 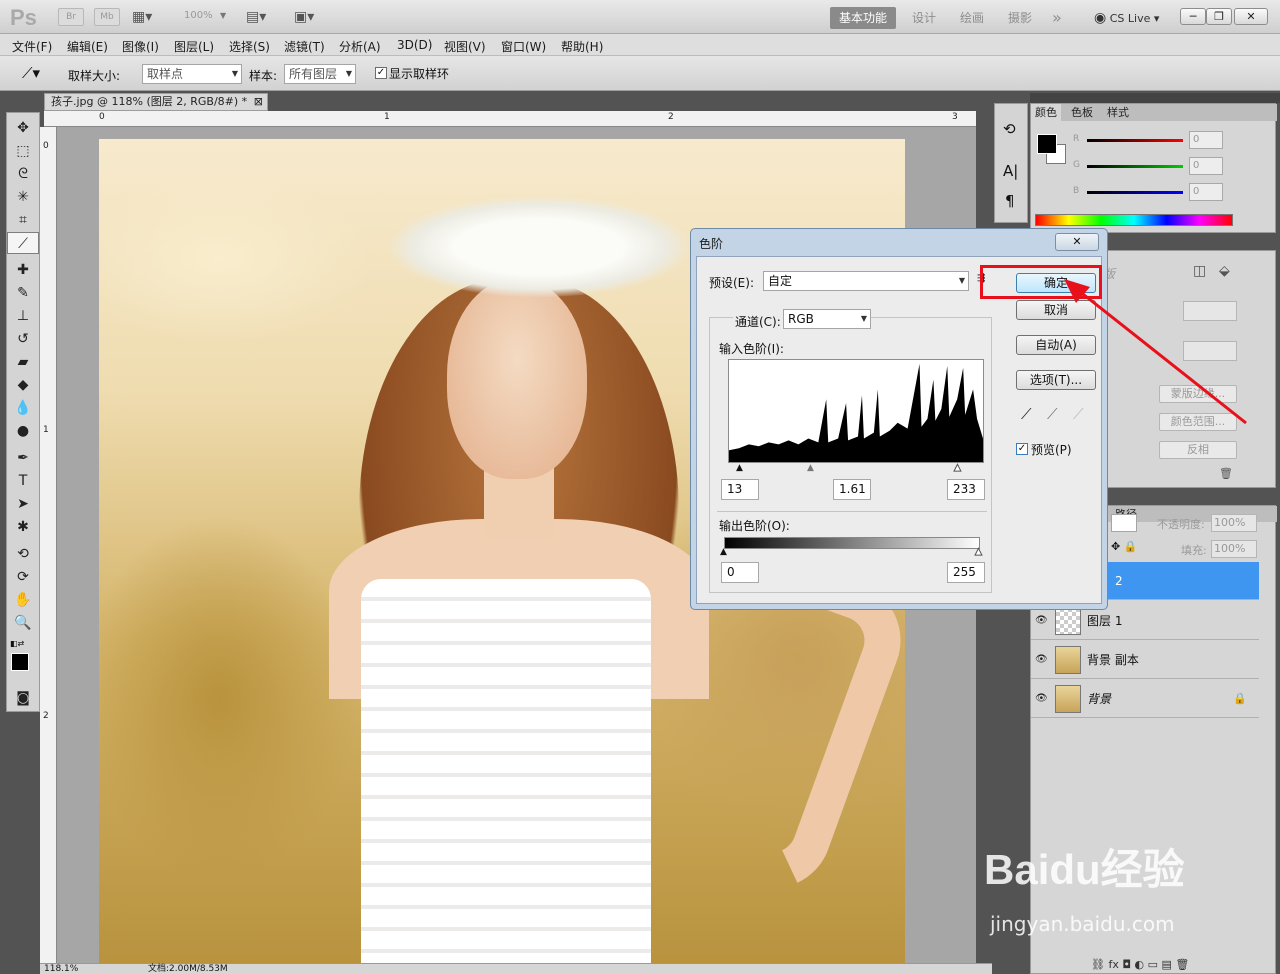 What do you see at coordinates (23, 316) in the screenshot?
I see `clone-stamp-tool-icon: ⊥` at bounding box center [23, 316].